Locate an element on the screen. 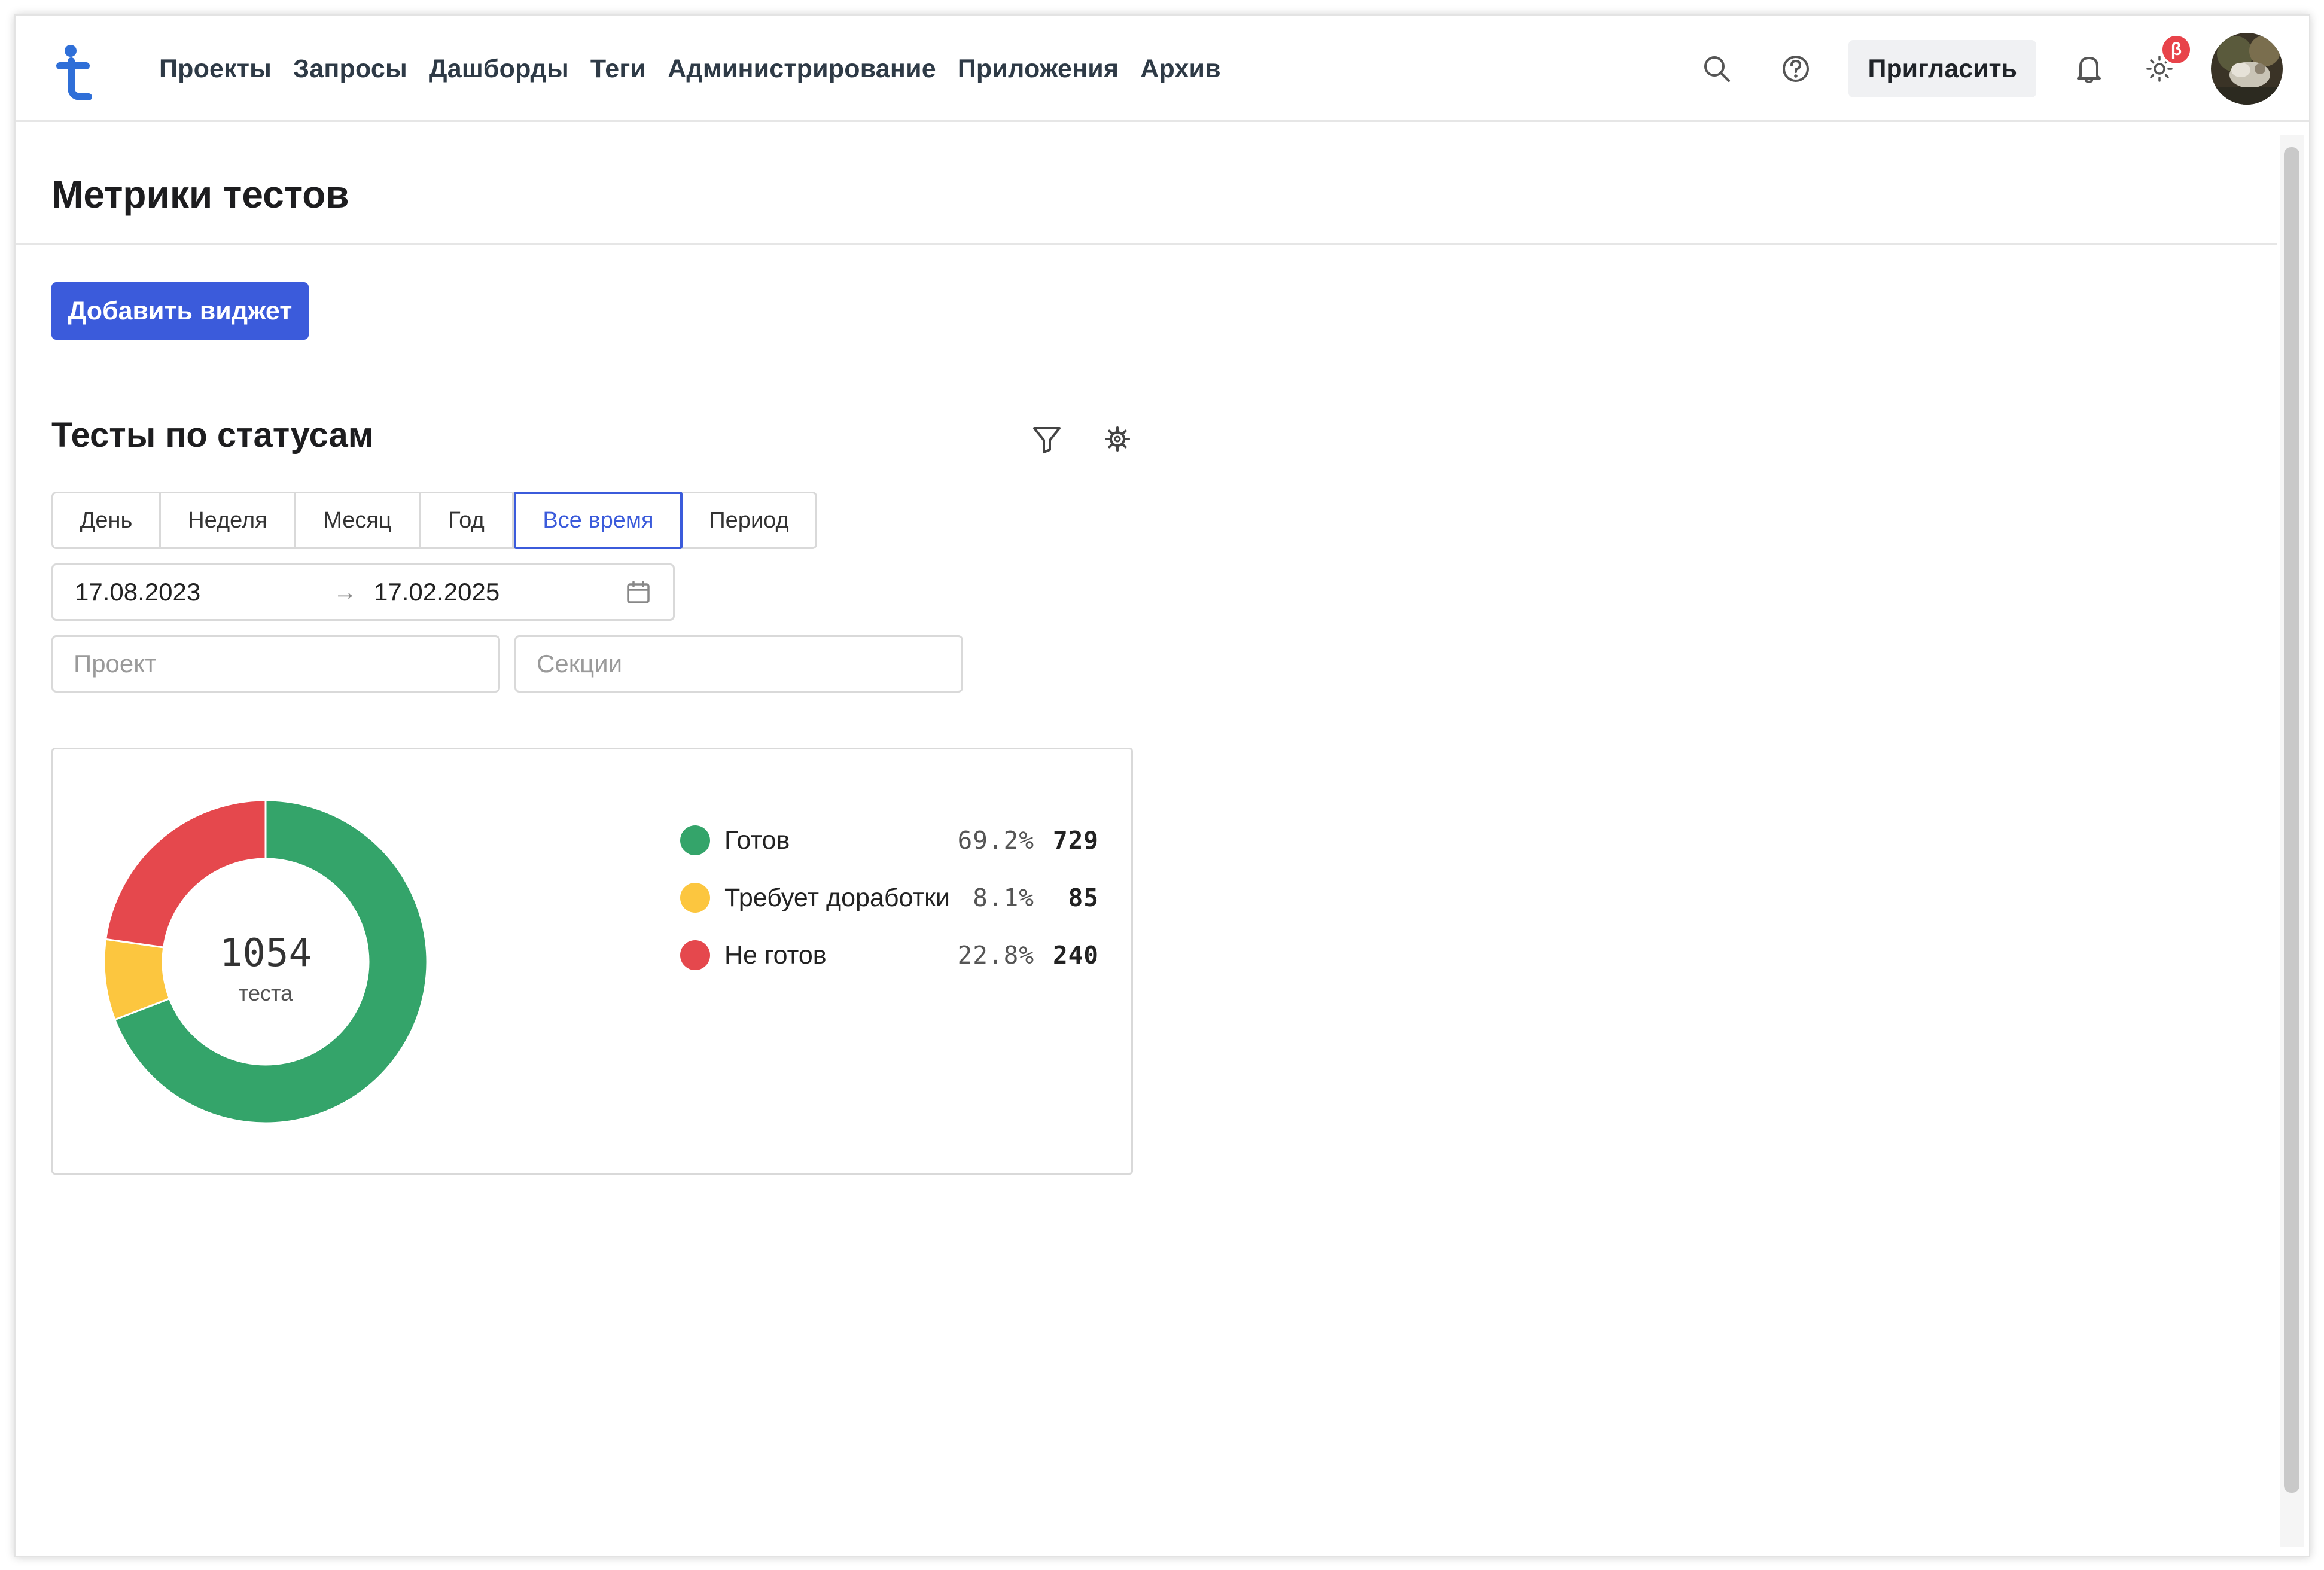  legend-item-needs-work: Требует доработки 8.1% 85 is located at coordinates (889, 897).